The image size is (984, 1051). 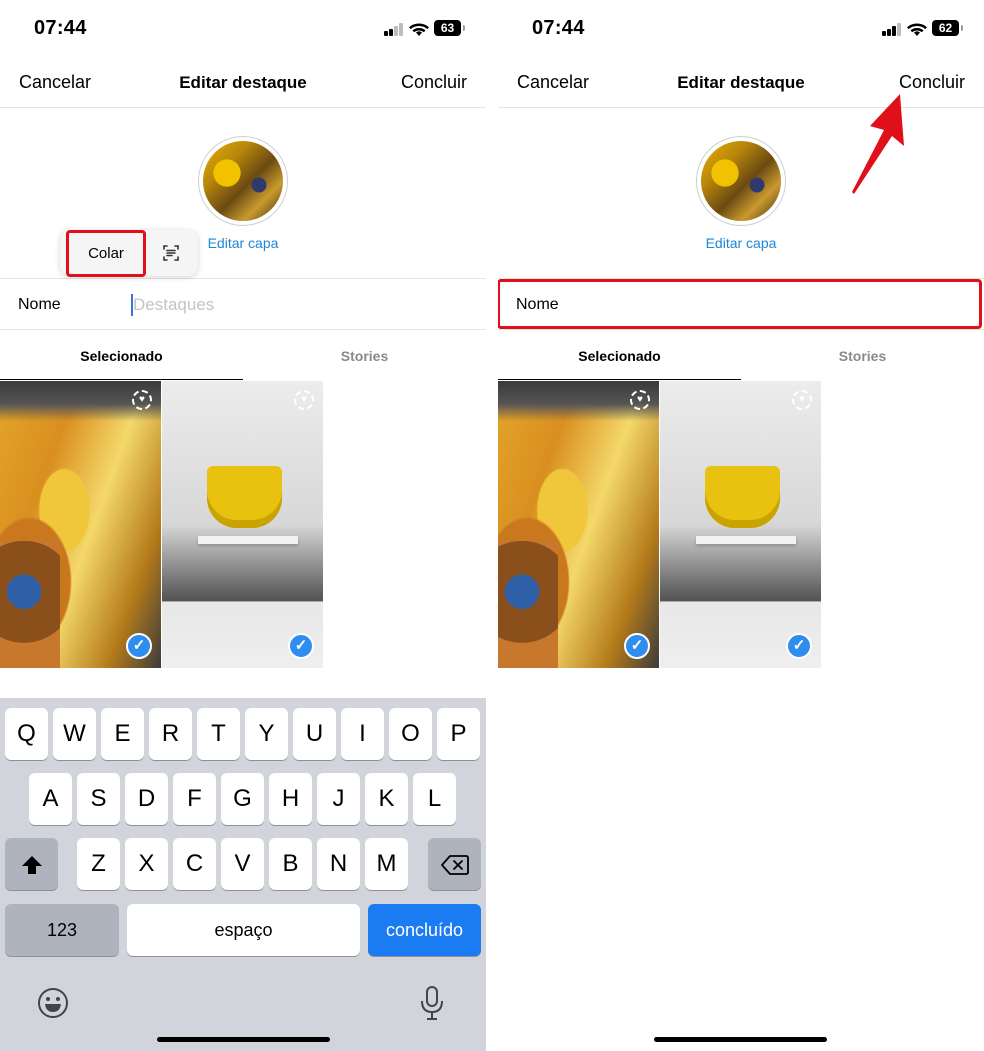 I want to click on key-v: V, so click(x=242, y=864).